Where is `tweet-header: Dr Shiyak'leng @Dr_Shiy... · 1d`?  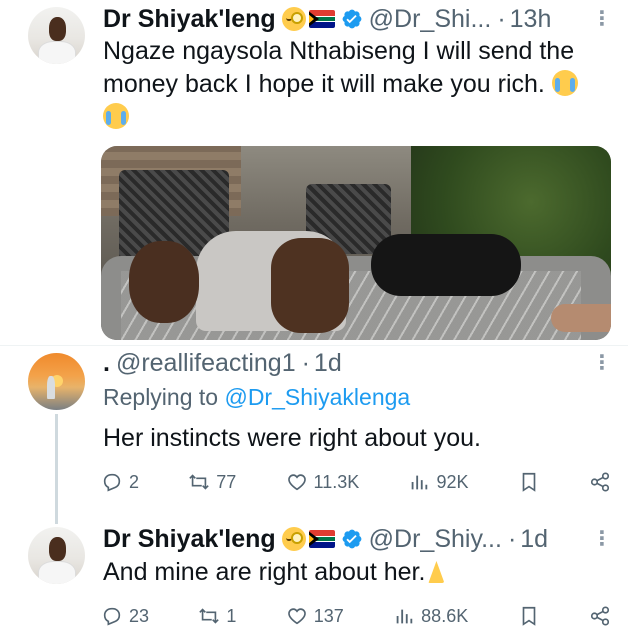
tweet-header: Dr Shiyak'leng @Dr_Shiy... · 1d is located at coordinates (325, 539).